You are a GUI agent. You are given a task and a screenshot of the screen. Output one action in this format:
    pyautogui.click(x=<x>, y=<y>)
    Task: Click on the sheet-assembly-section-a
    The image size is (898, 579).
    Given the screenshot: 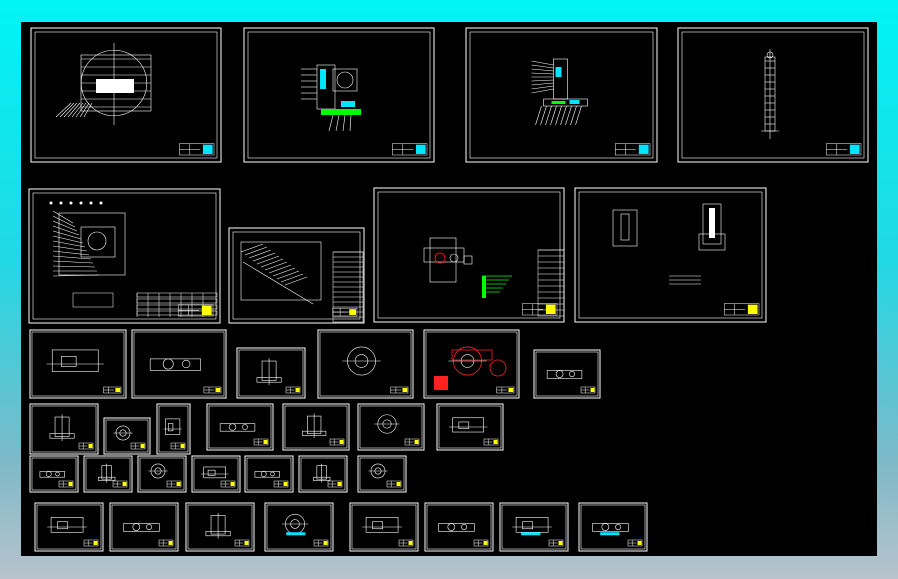 What is the action you would take?
    pyautogui.click(x=339, y=95)
    